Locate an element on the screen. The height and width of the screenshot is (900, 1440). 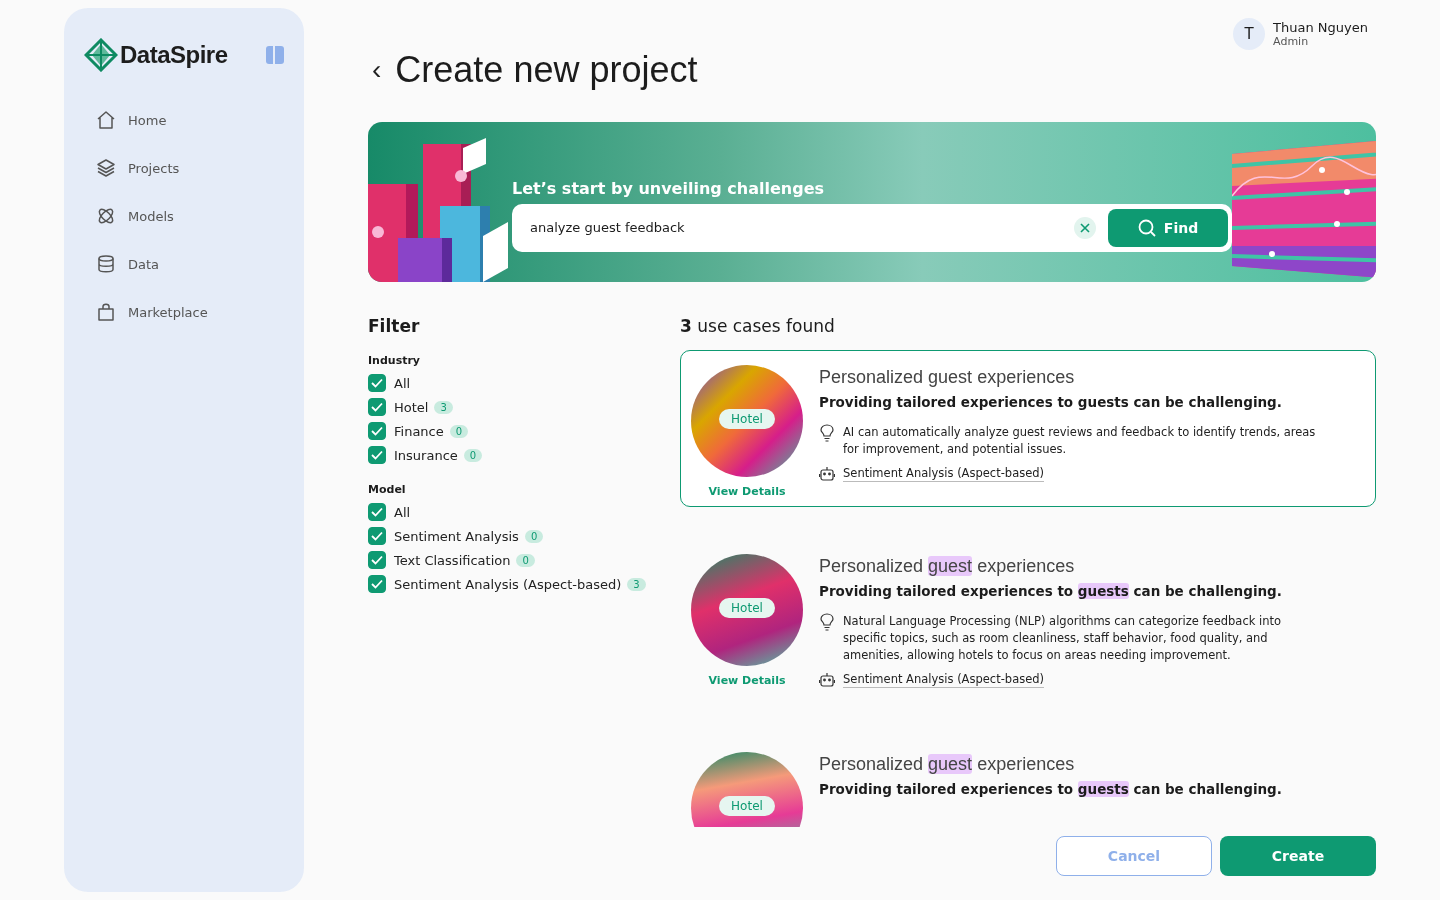
filter-option-label: Text Classification is located at coordinates (452, 560).